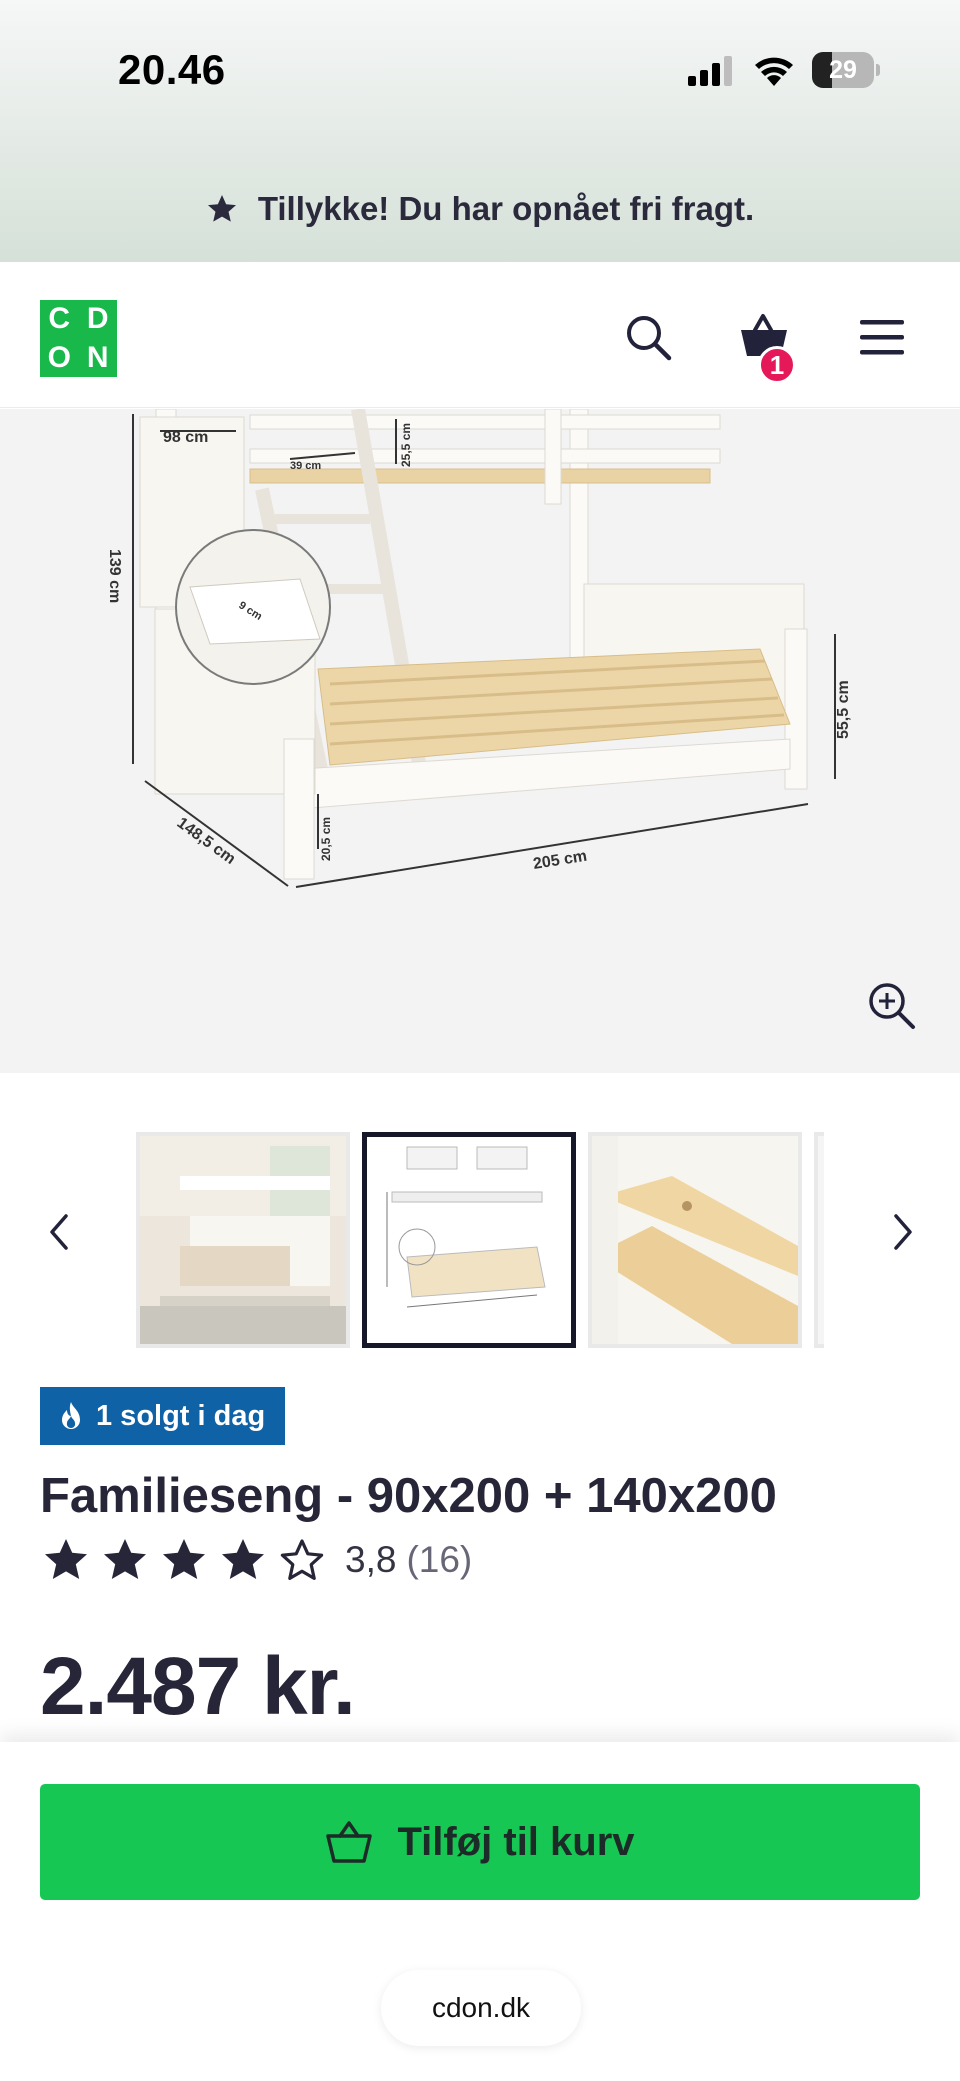 This screenshot has height=2081, width=960. What do you see at coordinates (882, 337) in the screenshot?
I see `menu-icon` at bounding box center [882, 337].